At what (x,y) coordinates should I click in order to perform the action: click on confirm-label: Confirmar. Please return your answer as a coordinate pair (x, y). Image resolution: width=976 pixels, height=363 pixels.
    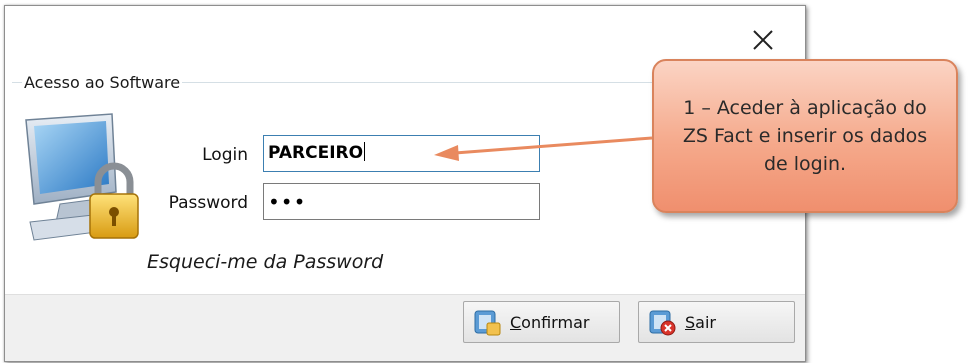
    Looking at the image, I should click on (550, 322).